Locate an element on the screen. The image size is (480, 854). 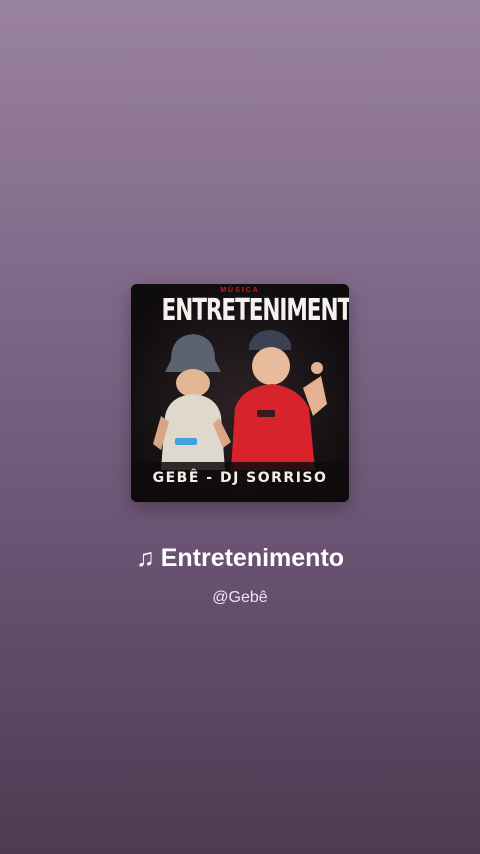
album-cover-title: ENTRETENIMENTO is located at coordinates (255, 310).